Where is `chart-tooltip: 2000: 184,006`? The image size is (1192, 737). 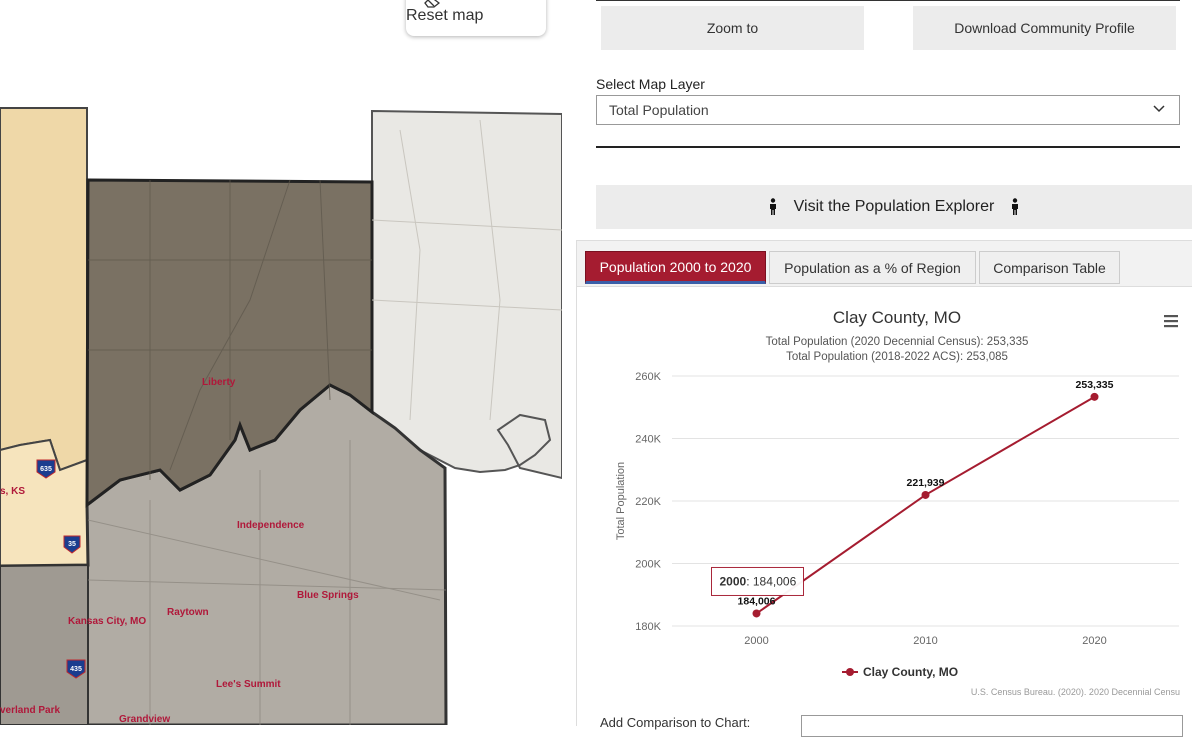
chart-tooltip: 2000: 184,006 is located at coordinates (757, 581).